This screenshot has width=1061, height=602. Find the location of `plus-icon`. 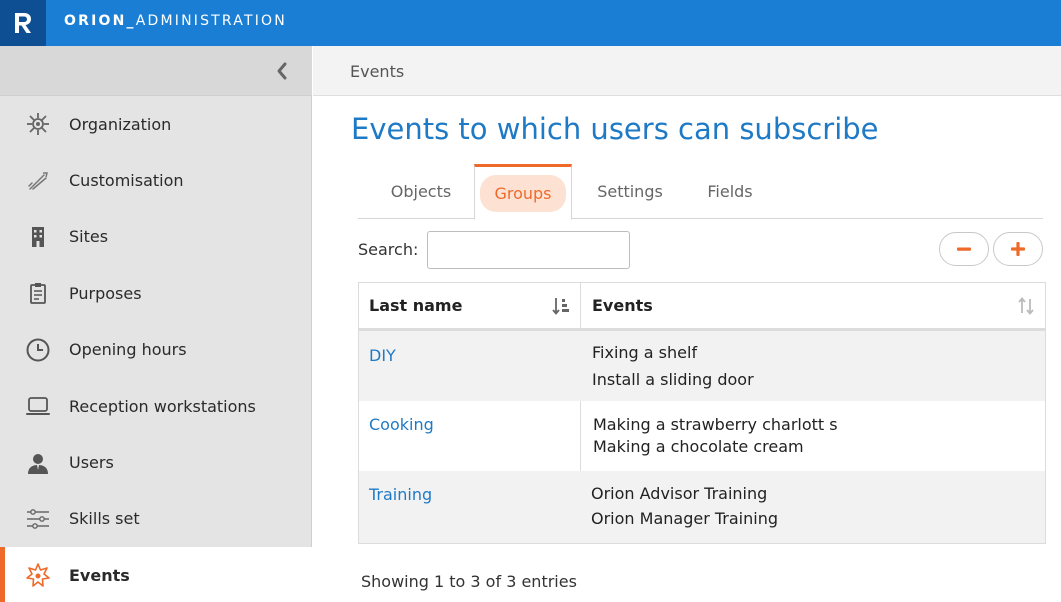

plus-icon is located at coordinates (1018, 249).